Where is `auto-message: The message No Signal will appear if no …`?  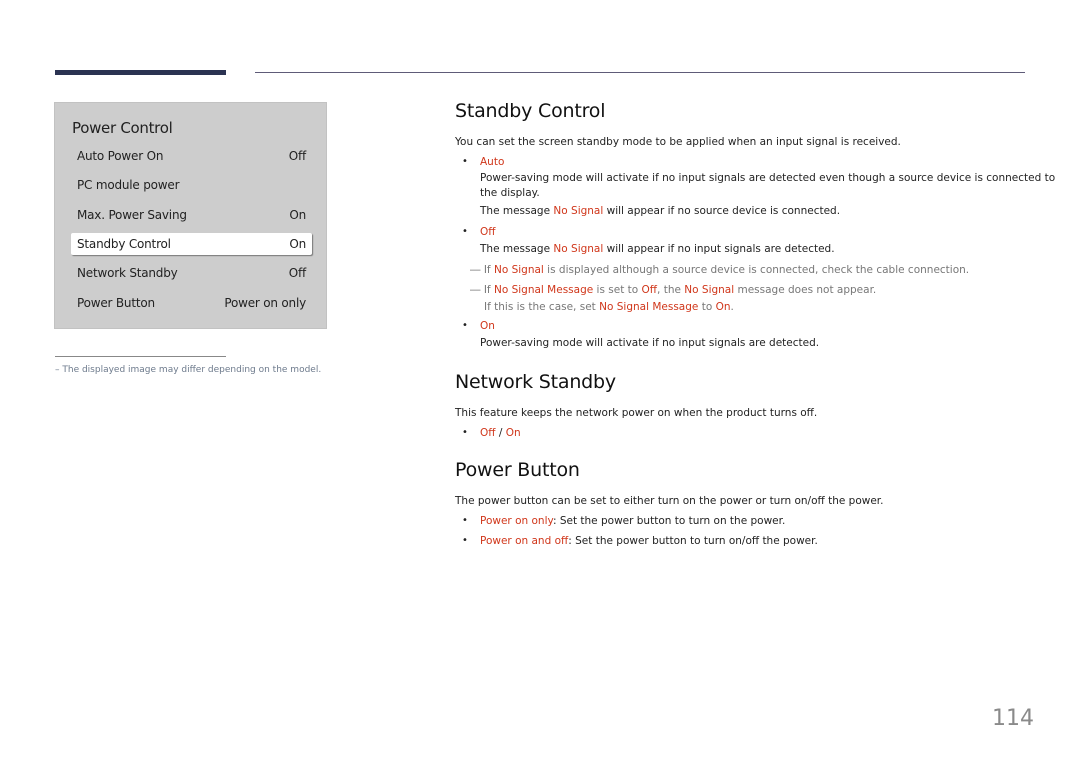 auto-message: The message No Signal will appear if no … is located at coordinates (660, 211).